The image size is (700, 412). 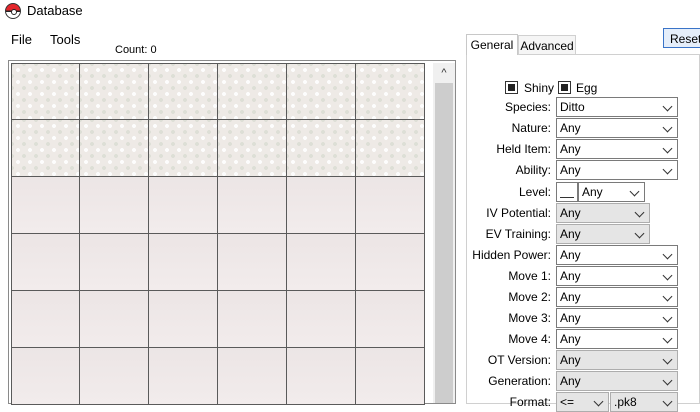 What do you see at coordinates (582, 402) in the screenshot?
I see `format-comparator-dropdown: <=` at bounding box center [582, 402].